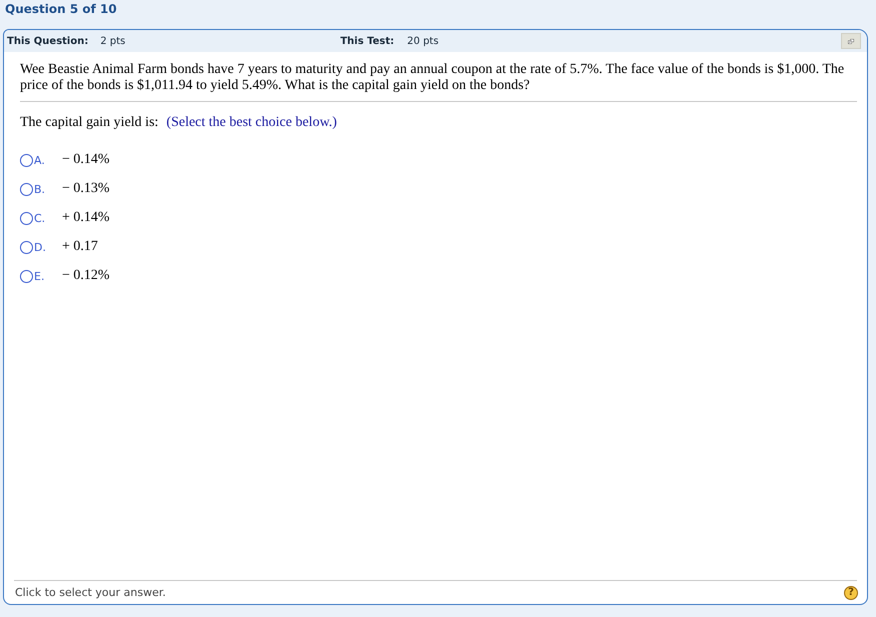 The width and height of the screenshot is (876, 617). I want to click on choice-text: + 0.14%, so click(86, 218).